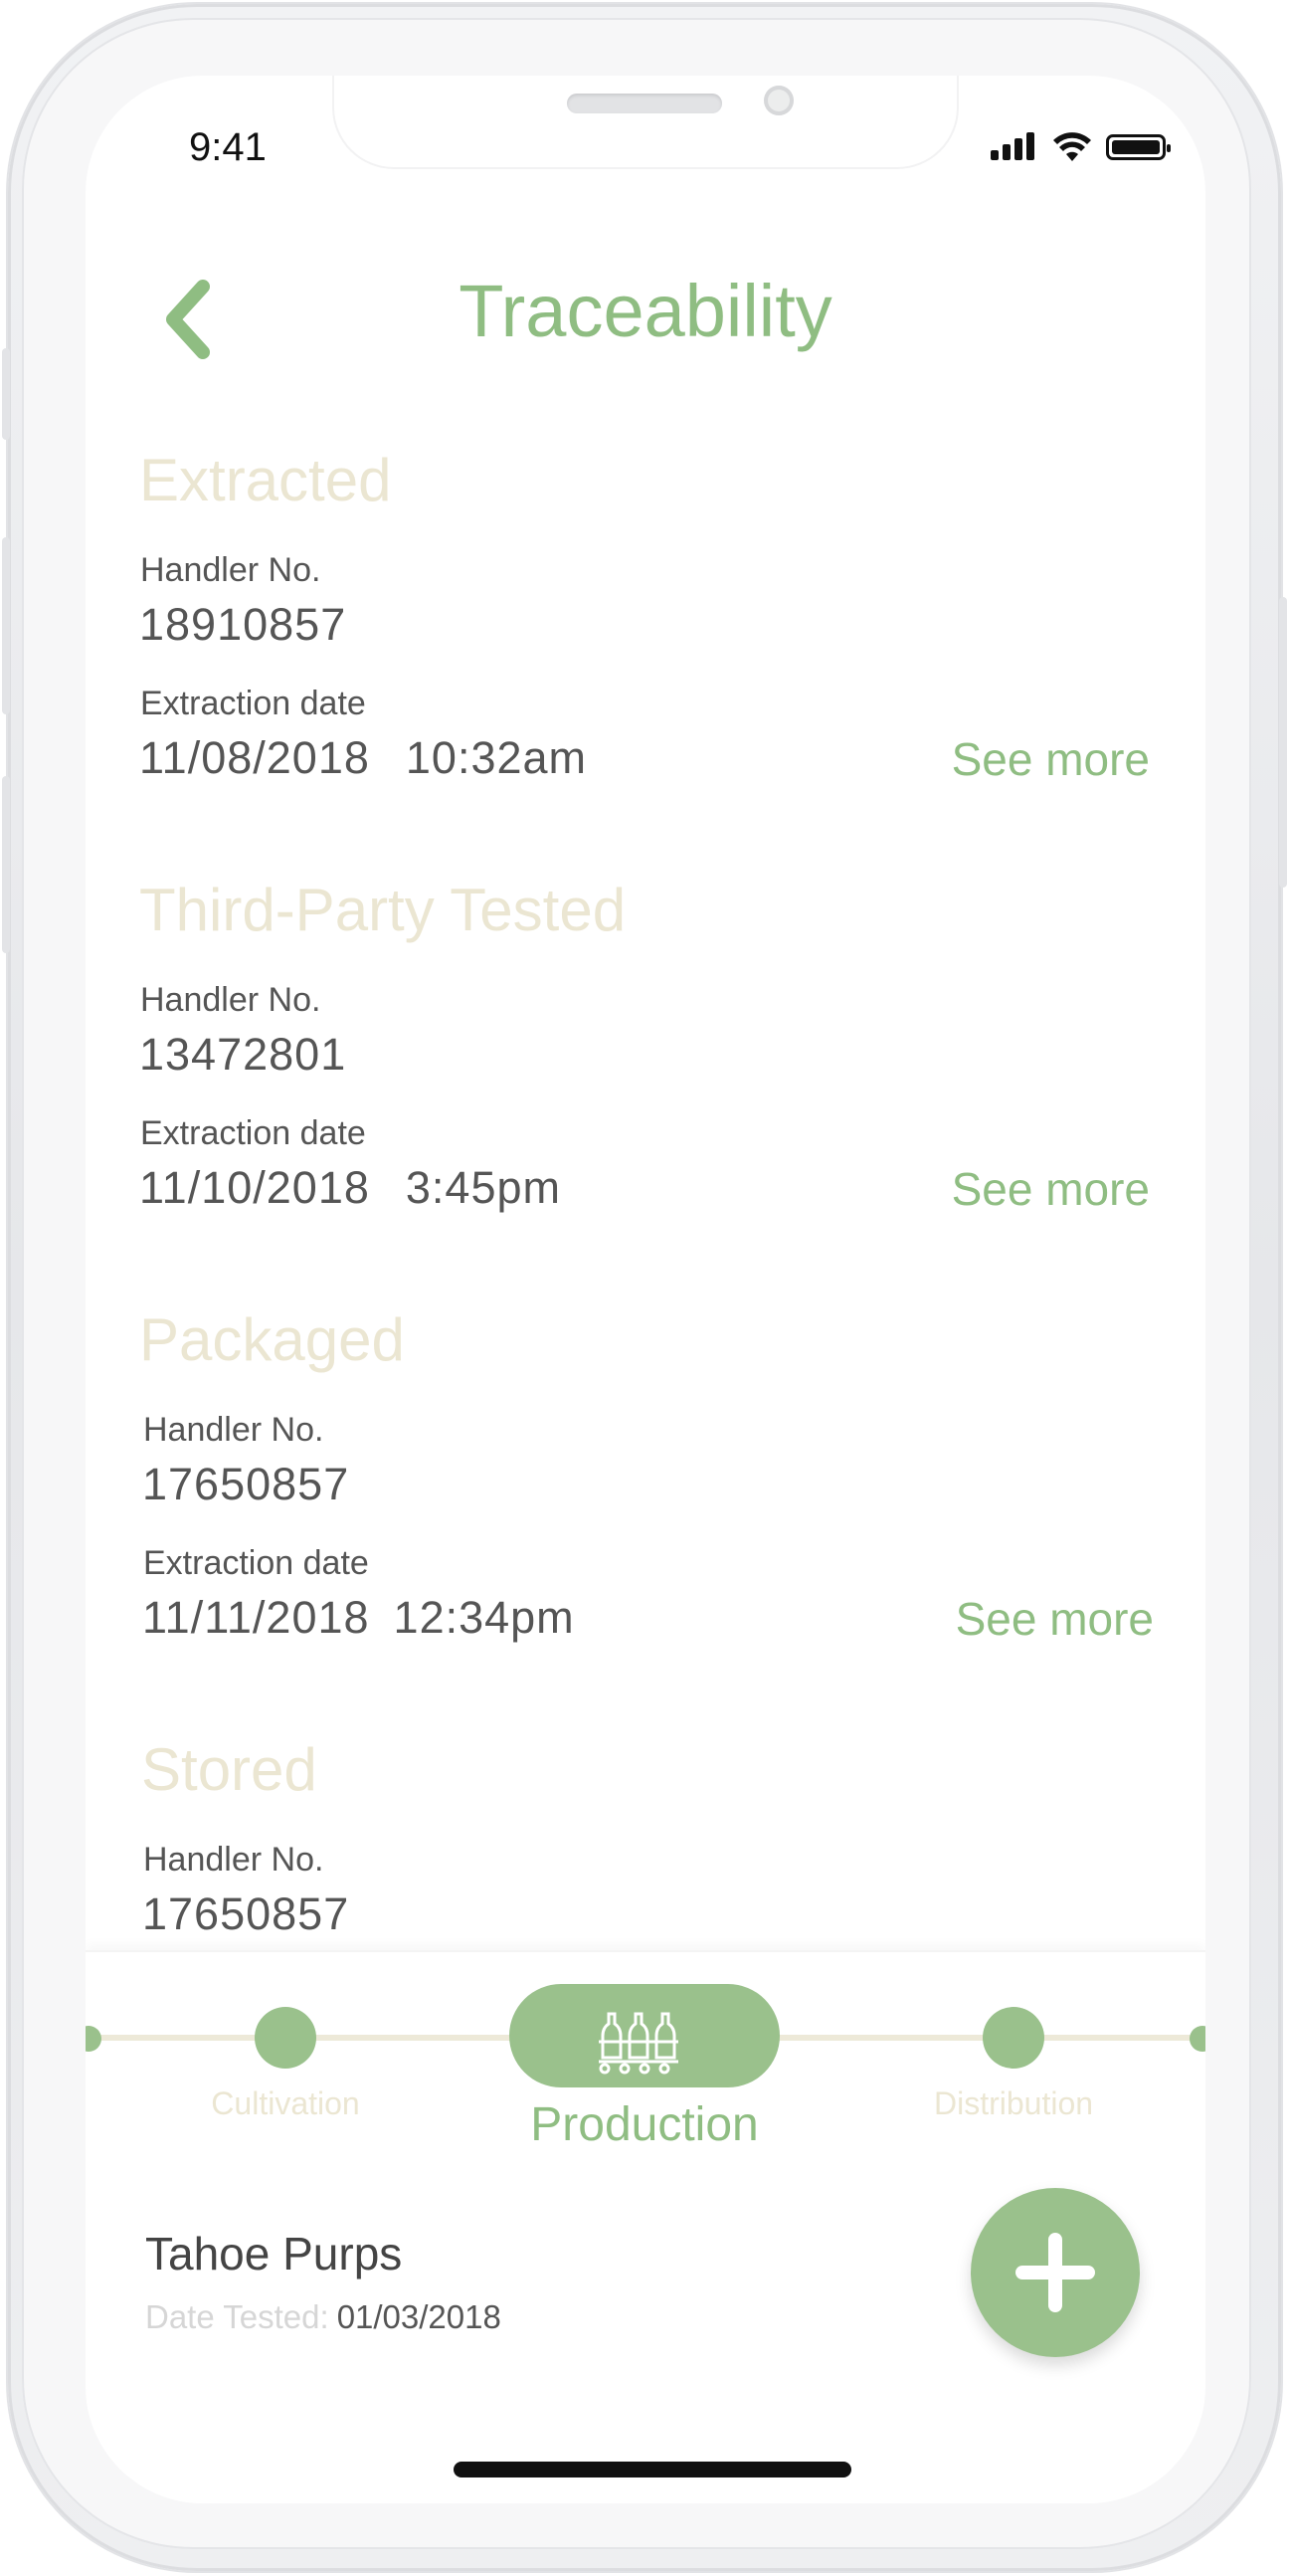 Image resolution: width=1289 pixels, height=2576 pixels. What do you see at coordinates (286, 2038) in the screenshot?
I see `timeline-dot-cultivation` at bounding box center [286, 2038].